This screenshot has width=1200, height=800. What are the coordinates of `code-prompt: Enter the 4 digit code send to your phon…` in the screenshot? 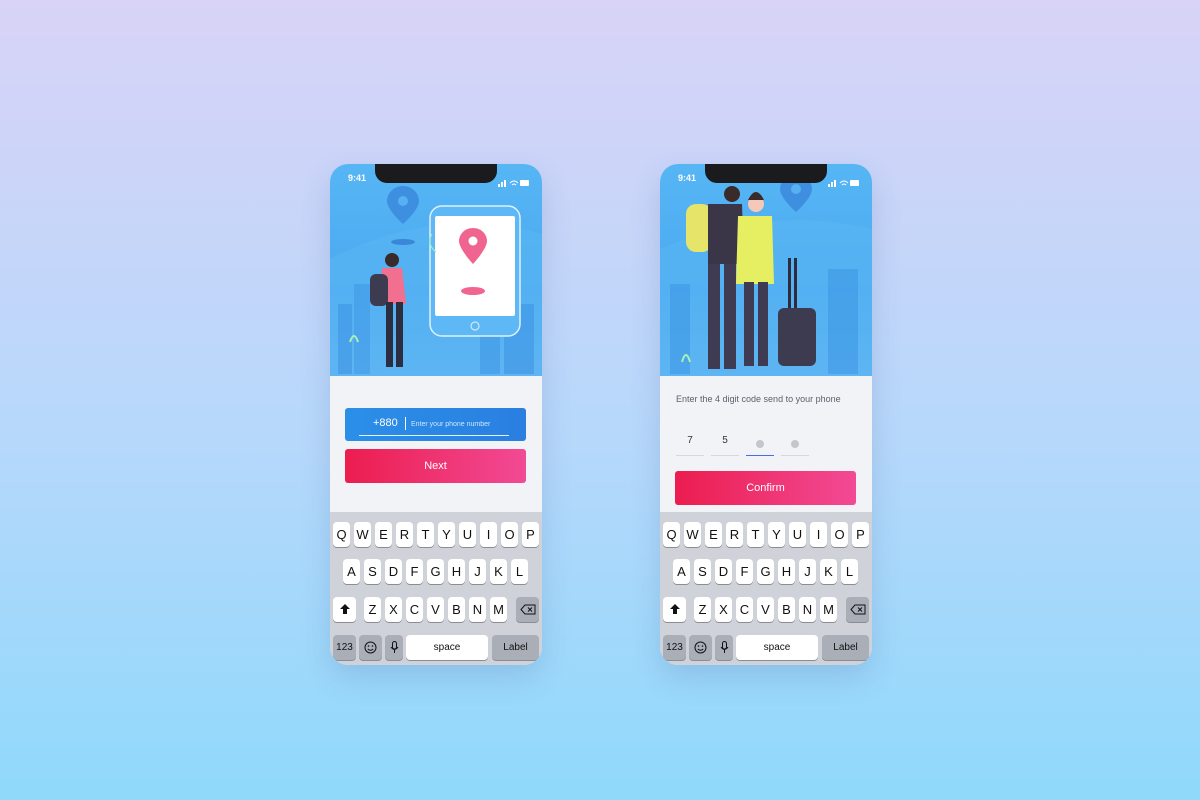 It's located at (758, 399).